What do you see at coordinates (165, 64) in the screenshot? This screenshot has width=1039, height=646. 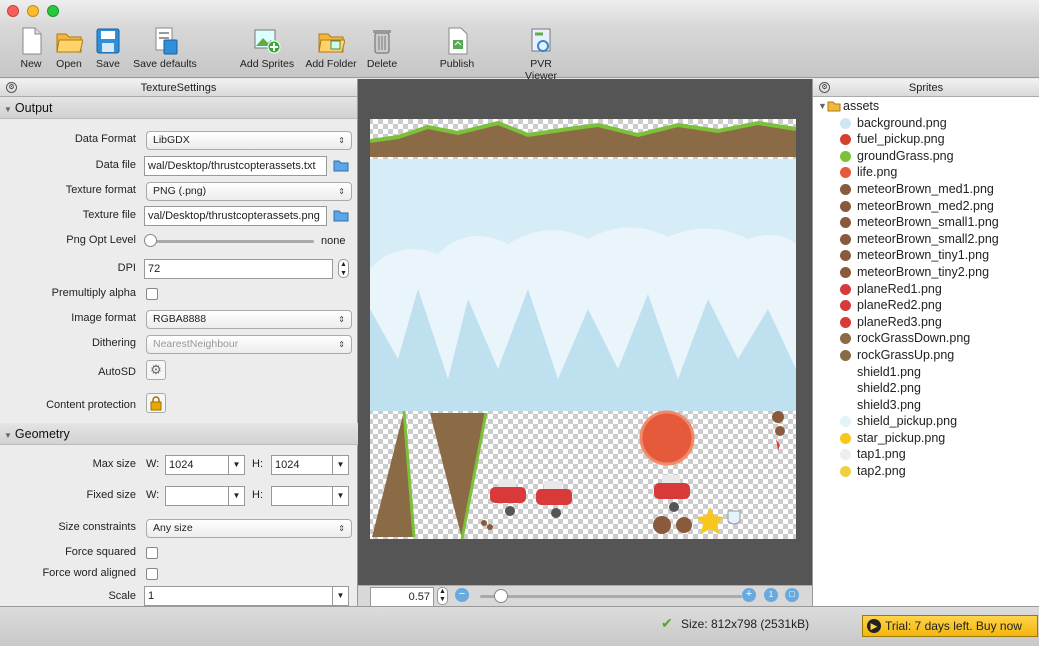 I see `save-defaults-label: Save defaults` at bounding box center [165, 64].